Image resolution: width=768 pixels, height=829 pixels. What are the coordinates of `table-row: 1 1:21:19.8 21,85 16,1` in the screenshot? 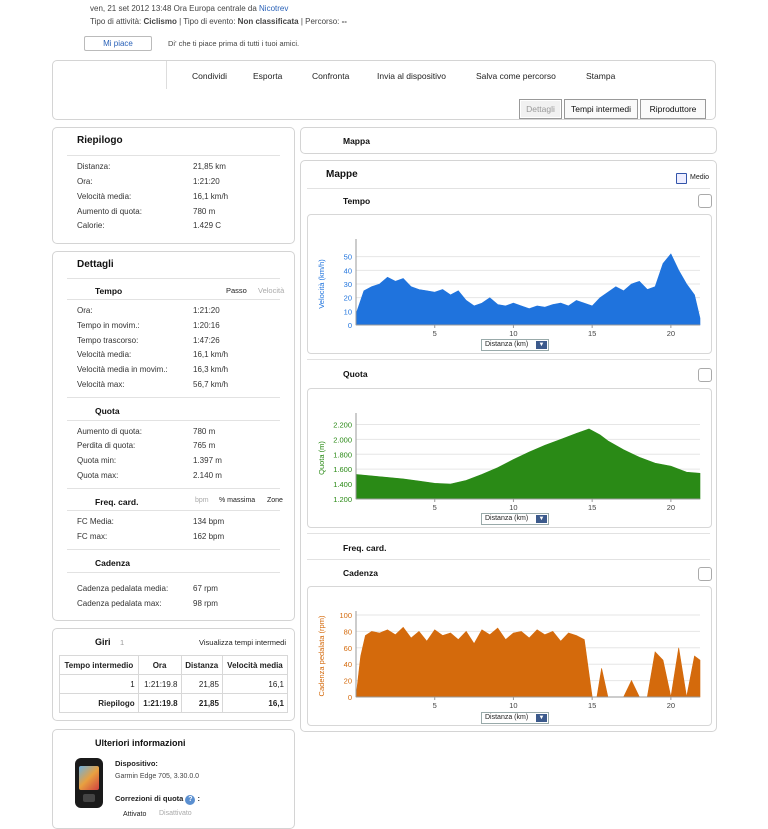 It's located at (174, 684).